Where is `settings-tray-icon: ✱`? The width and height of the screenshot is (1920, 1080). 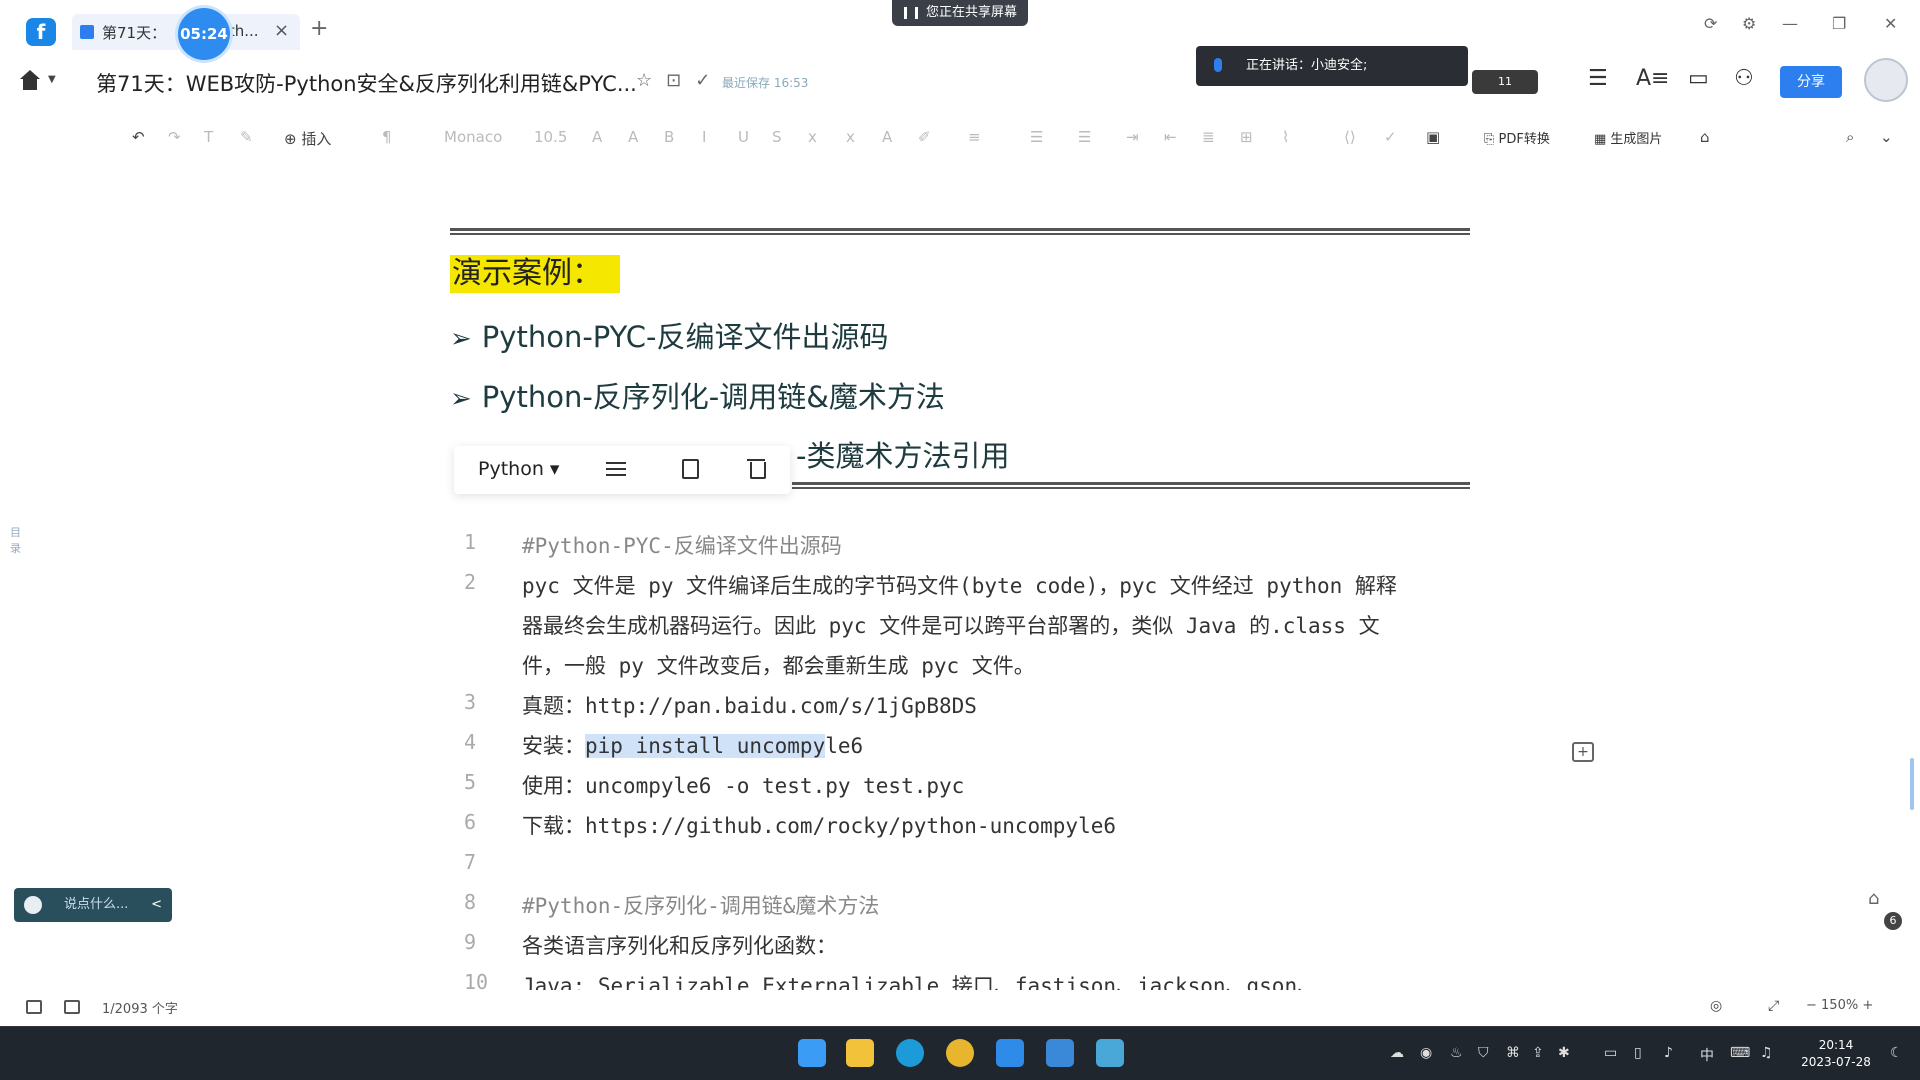 settings-tray-icon: ✱ is located at coordinates (1564, 1053).